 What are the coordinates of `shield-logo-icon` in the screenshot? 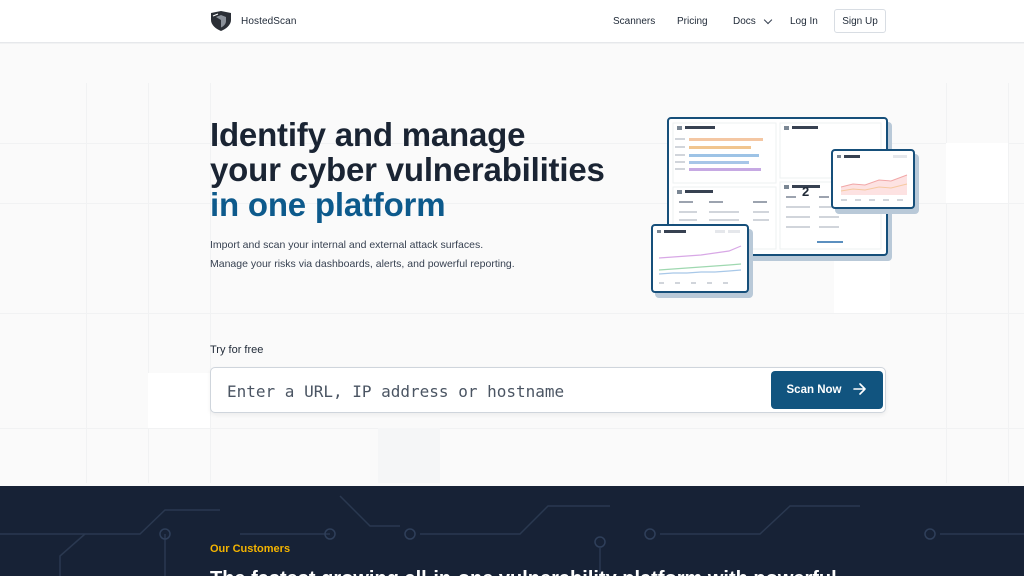 It's located at (221, 21).